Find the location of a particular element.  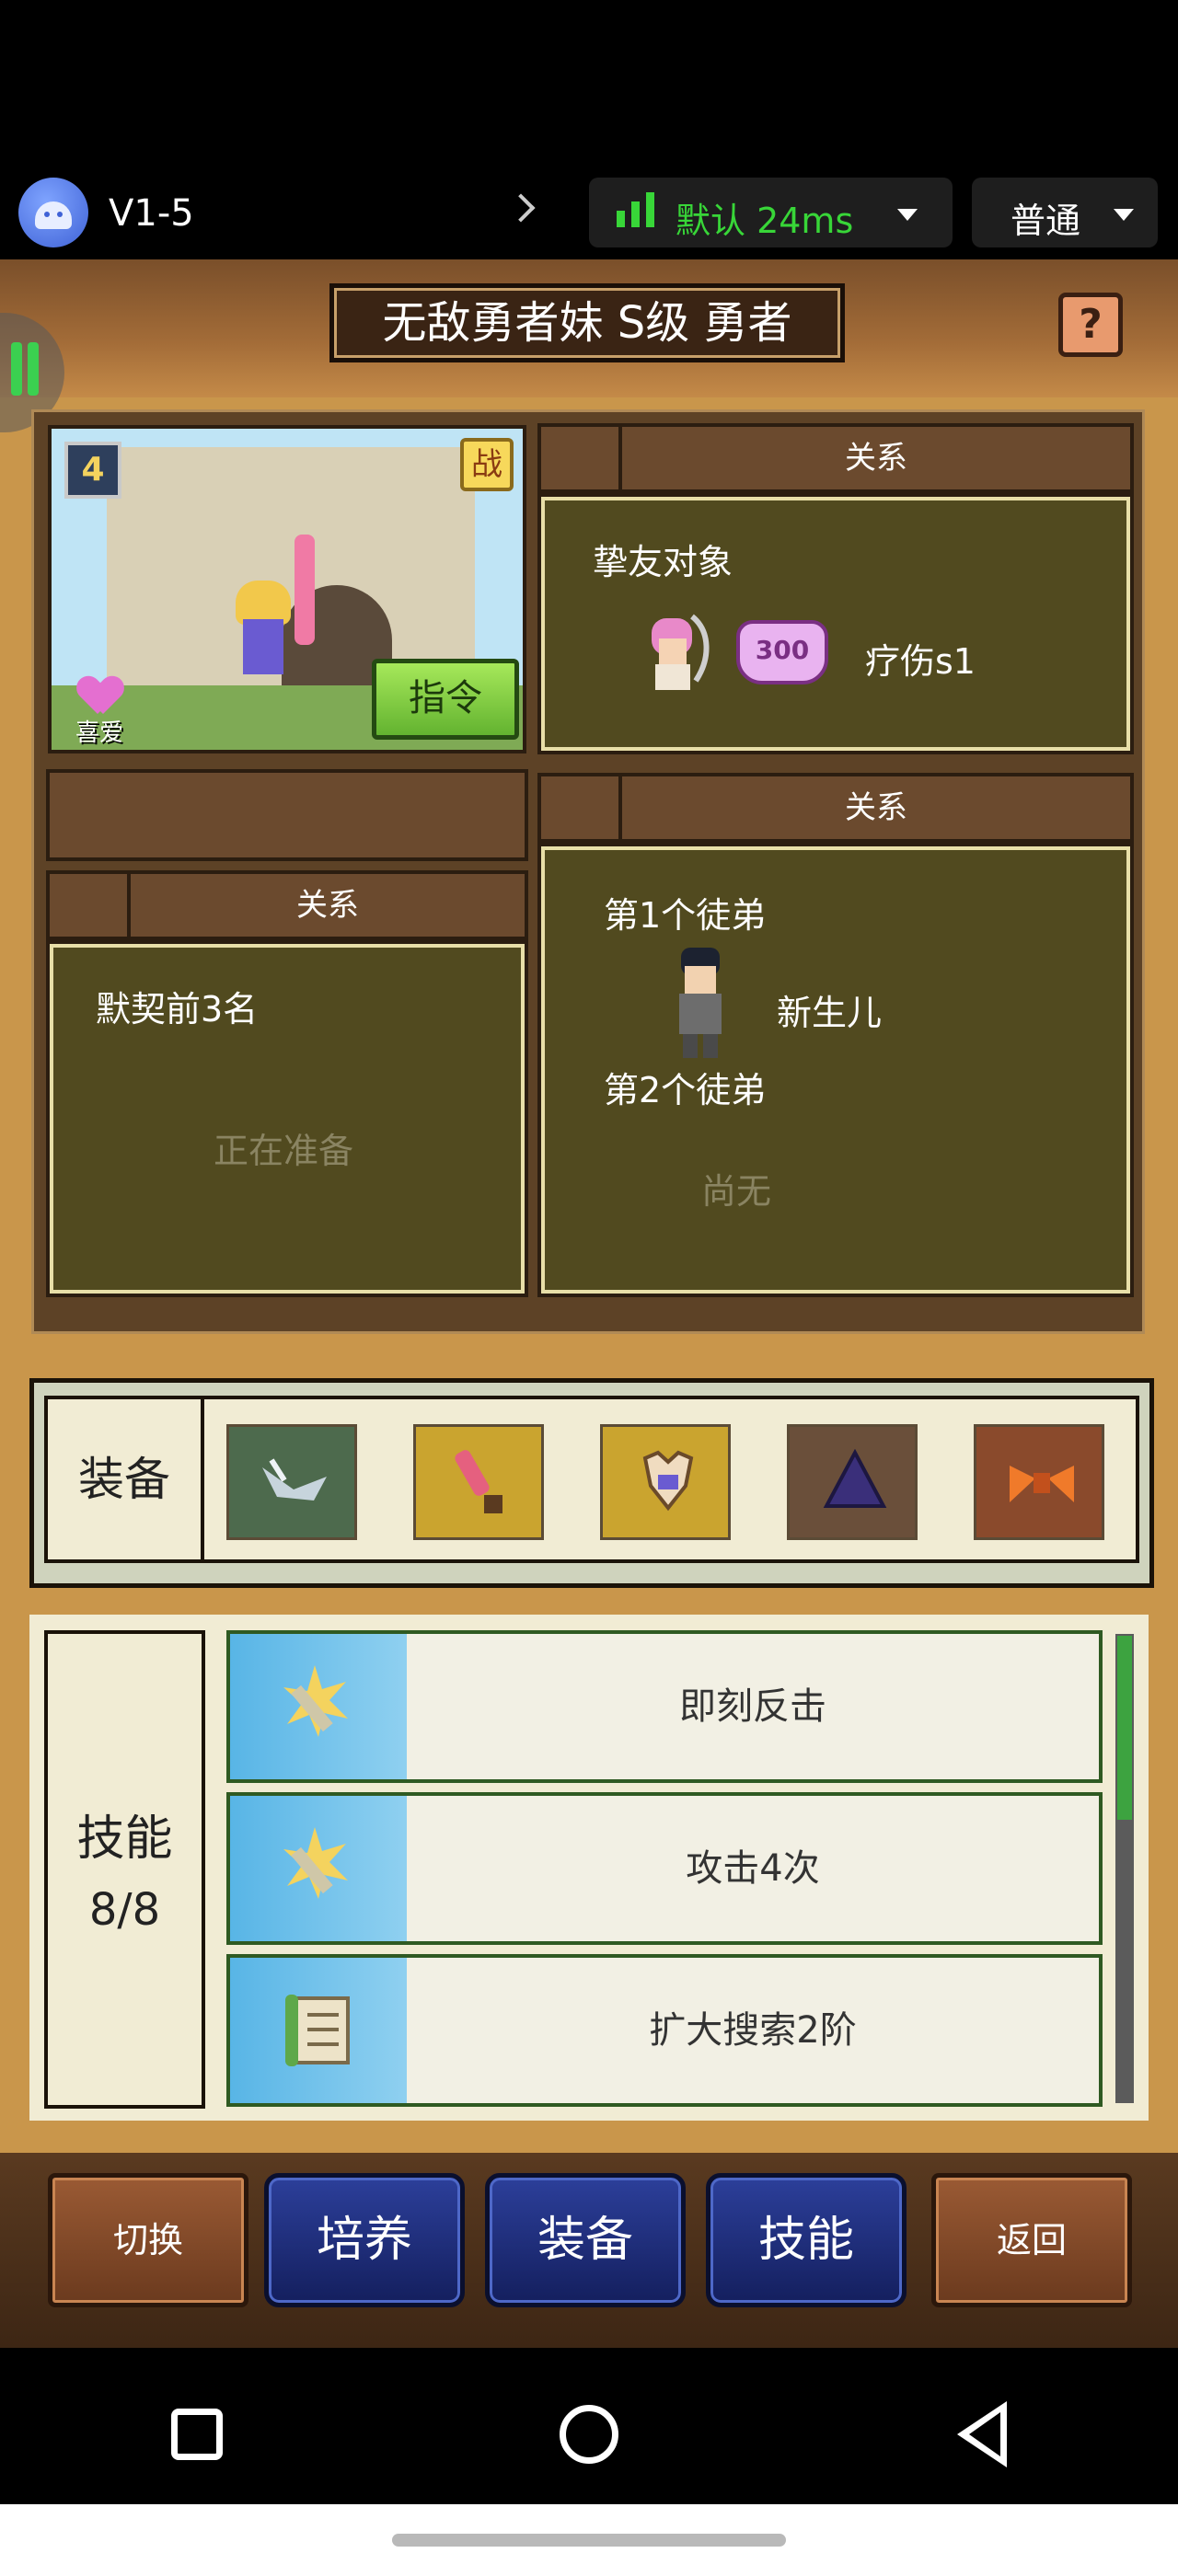

contract-relation-header: 关系 is located at coordinates (287, 905).